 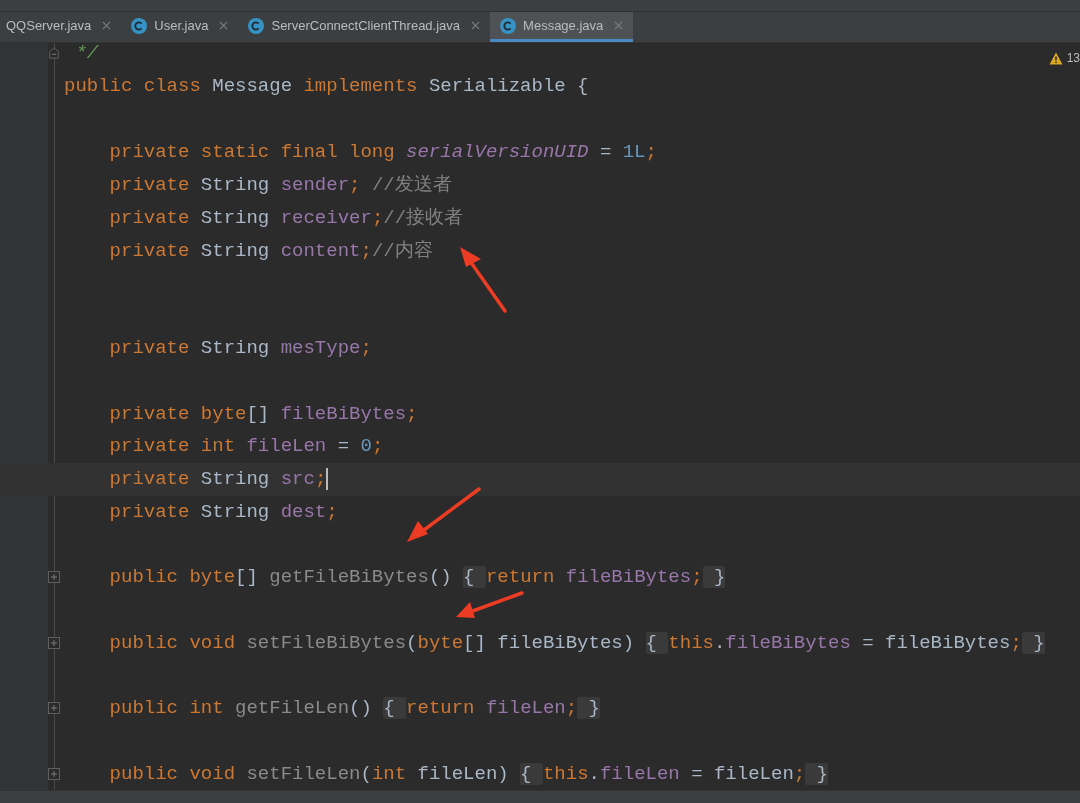 I want to click on warning-icon, so click(x=1055, y=58).